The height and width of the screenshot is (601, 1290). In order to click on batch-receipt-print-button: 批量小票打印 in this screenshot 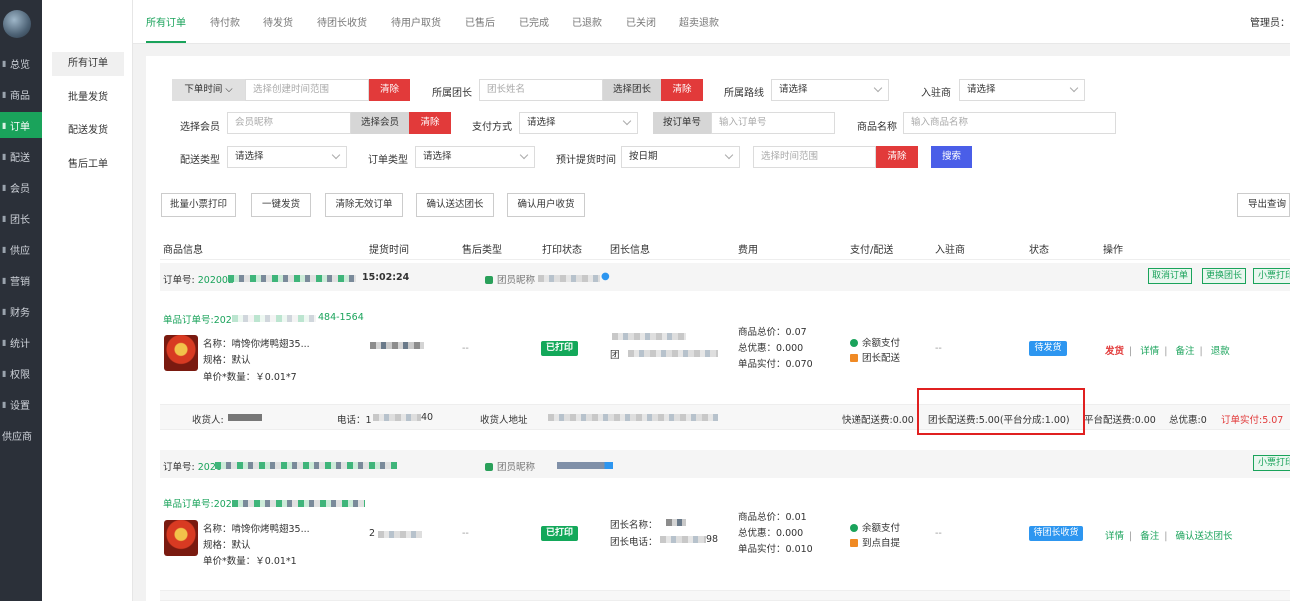, I will do `click(198, 205)`.